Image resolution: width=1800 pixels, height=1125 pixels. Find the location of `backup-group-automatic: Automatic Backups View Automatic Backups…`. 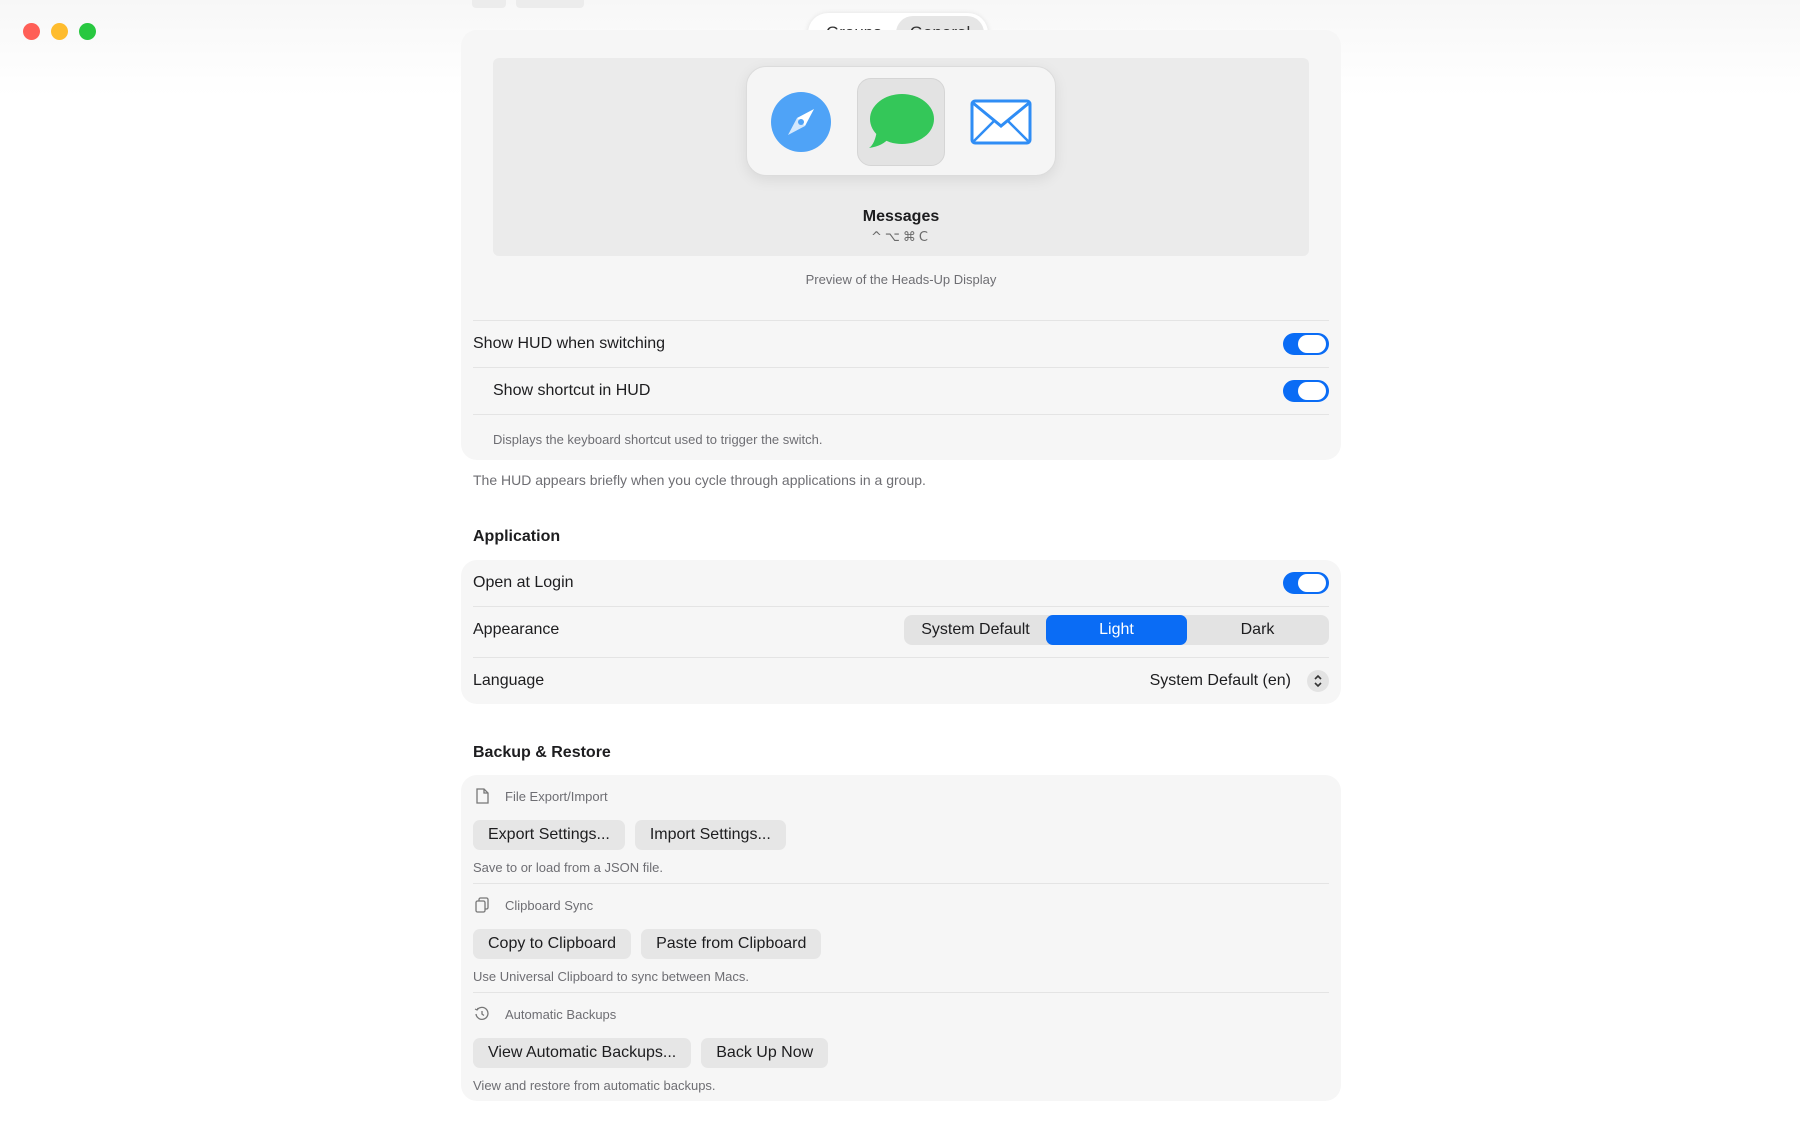

backup-group-automatic: Automatic Backups View Automatic Backups… is located at coordinates (901, 1048).